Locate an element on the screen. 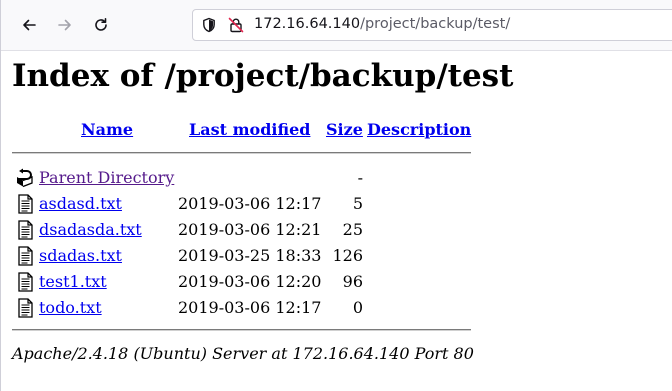 This screenshot has height=391, width=672. file-row: sdadas.txt 2019-03-25 18:33 126 is located at coordinates (242, 256).